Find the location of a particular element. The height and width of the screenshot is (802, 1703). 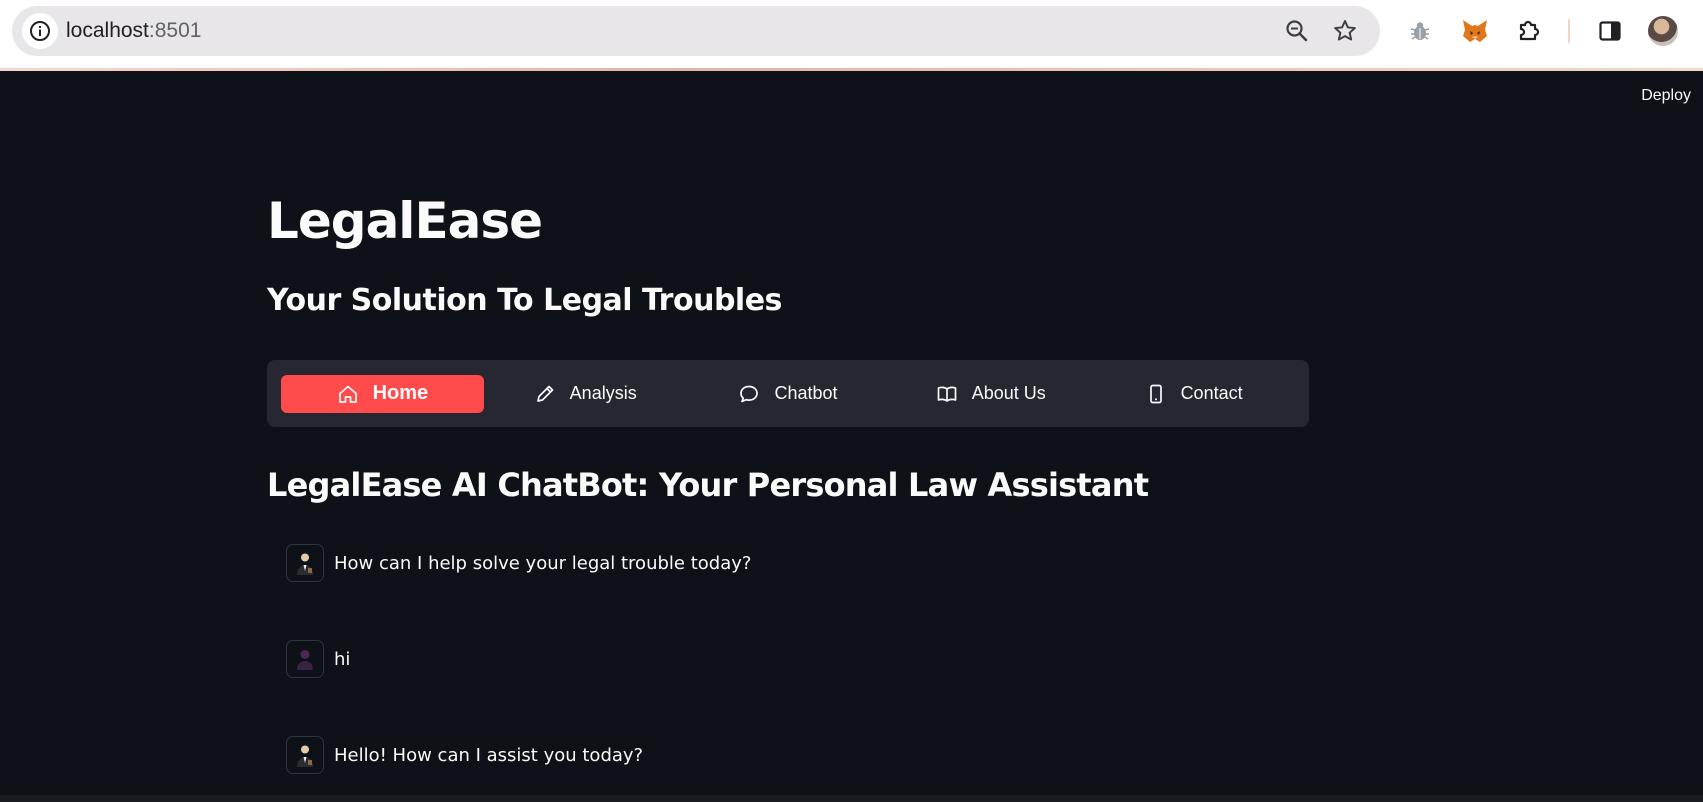

phone-icon is located at coordinates (1156, 394).